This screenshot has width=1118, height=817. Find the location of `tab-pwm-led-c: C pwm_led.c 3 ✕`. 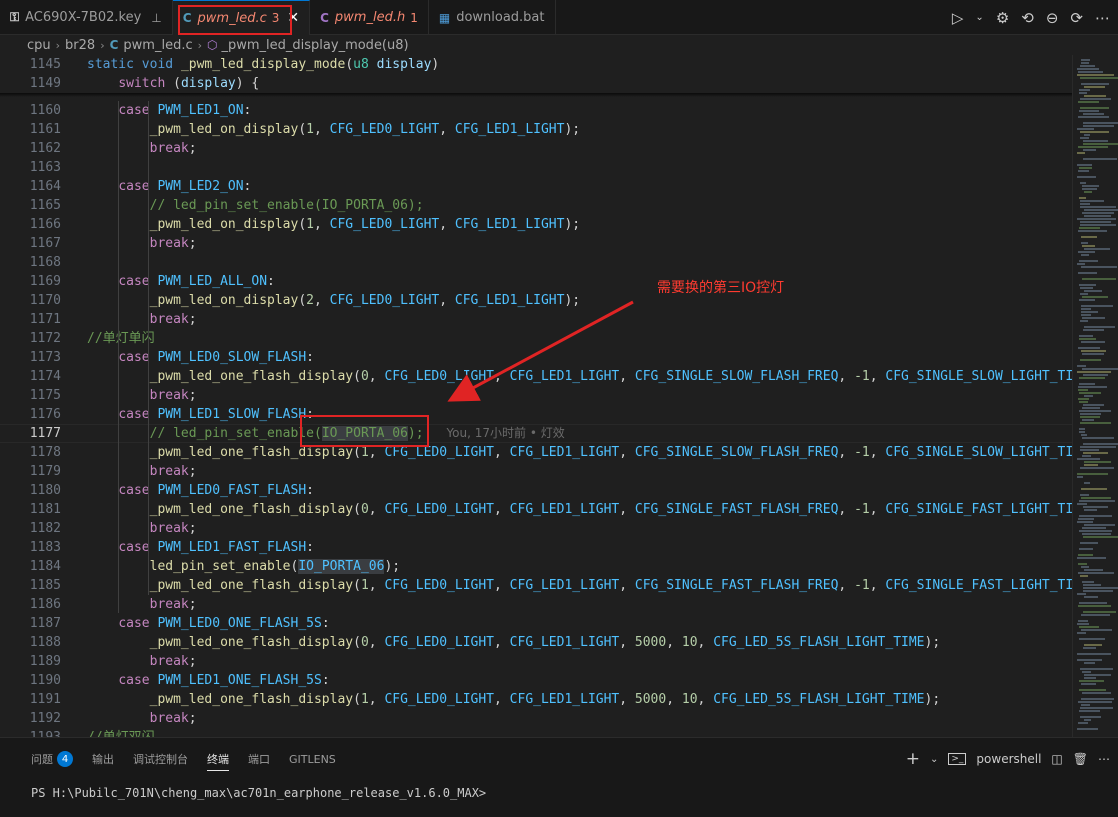

tab-pwm-led-c: C pwm_led.c 3 ✕ is located at coordinates (241, 17).